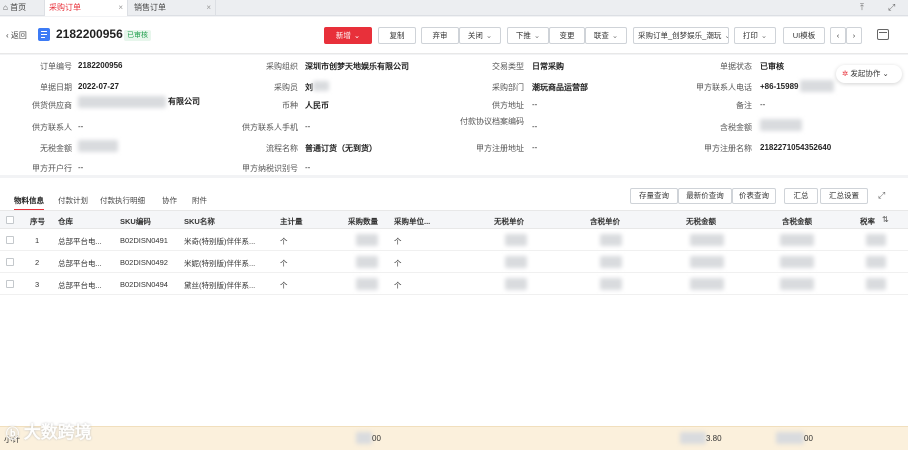 The width and height of the screenshot is (908, 450). What do you see at coordinates (10, 220) in the screenshot?
I see `select-all-checkbox` at bounding box center [10, 220].